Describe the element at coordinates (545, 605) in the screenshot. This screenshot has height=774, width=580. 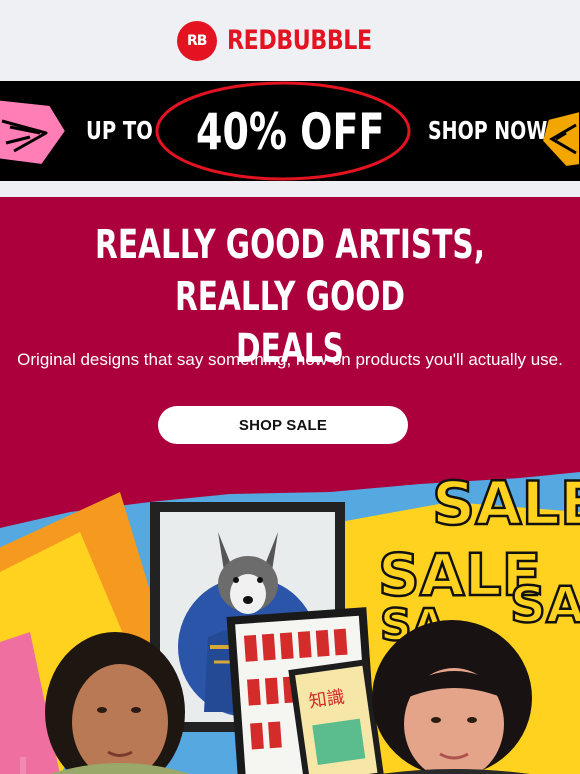
I see `sale-scribble-3: SA` at that location.